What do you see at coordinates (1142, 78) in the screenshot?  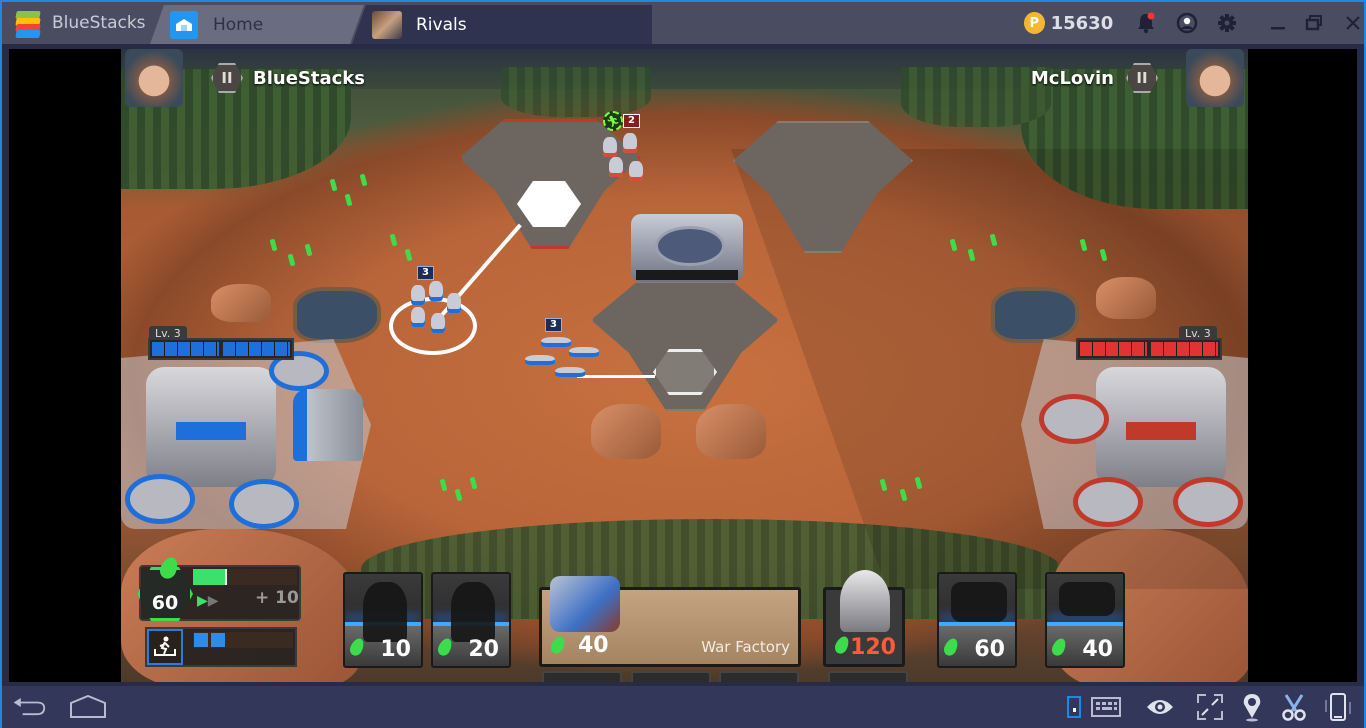 I see `player-right-rank-icon: II` at bounding box center [1142, 78].